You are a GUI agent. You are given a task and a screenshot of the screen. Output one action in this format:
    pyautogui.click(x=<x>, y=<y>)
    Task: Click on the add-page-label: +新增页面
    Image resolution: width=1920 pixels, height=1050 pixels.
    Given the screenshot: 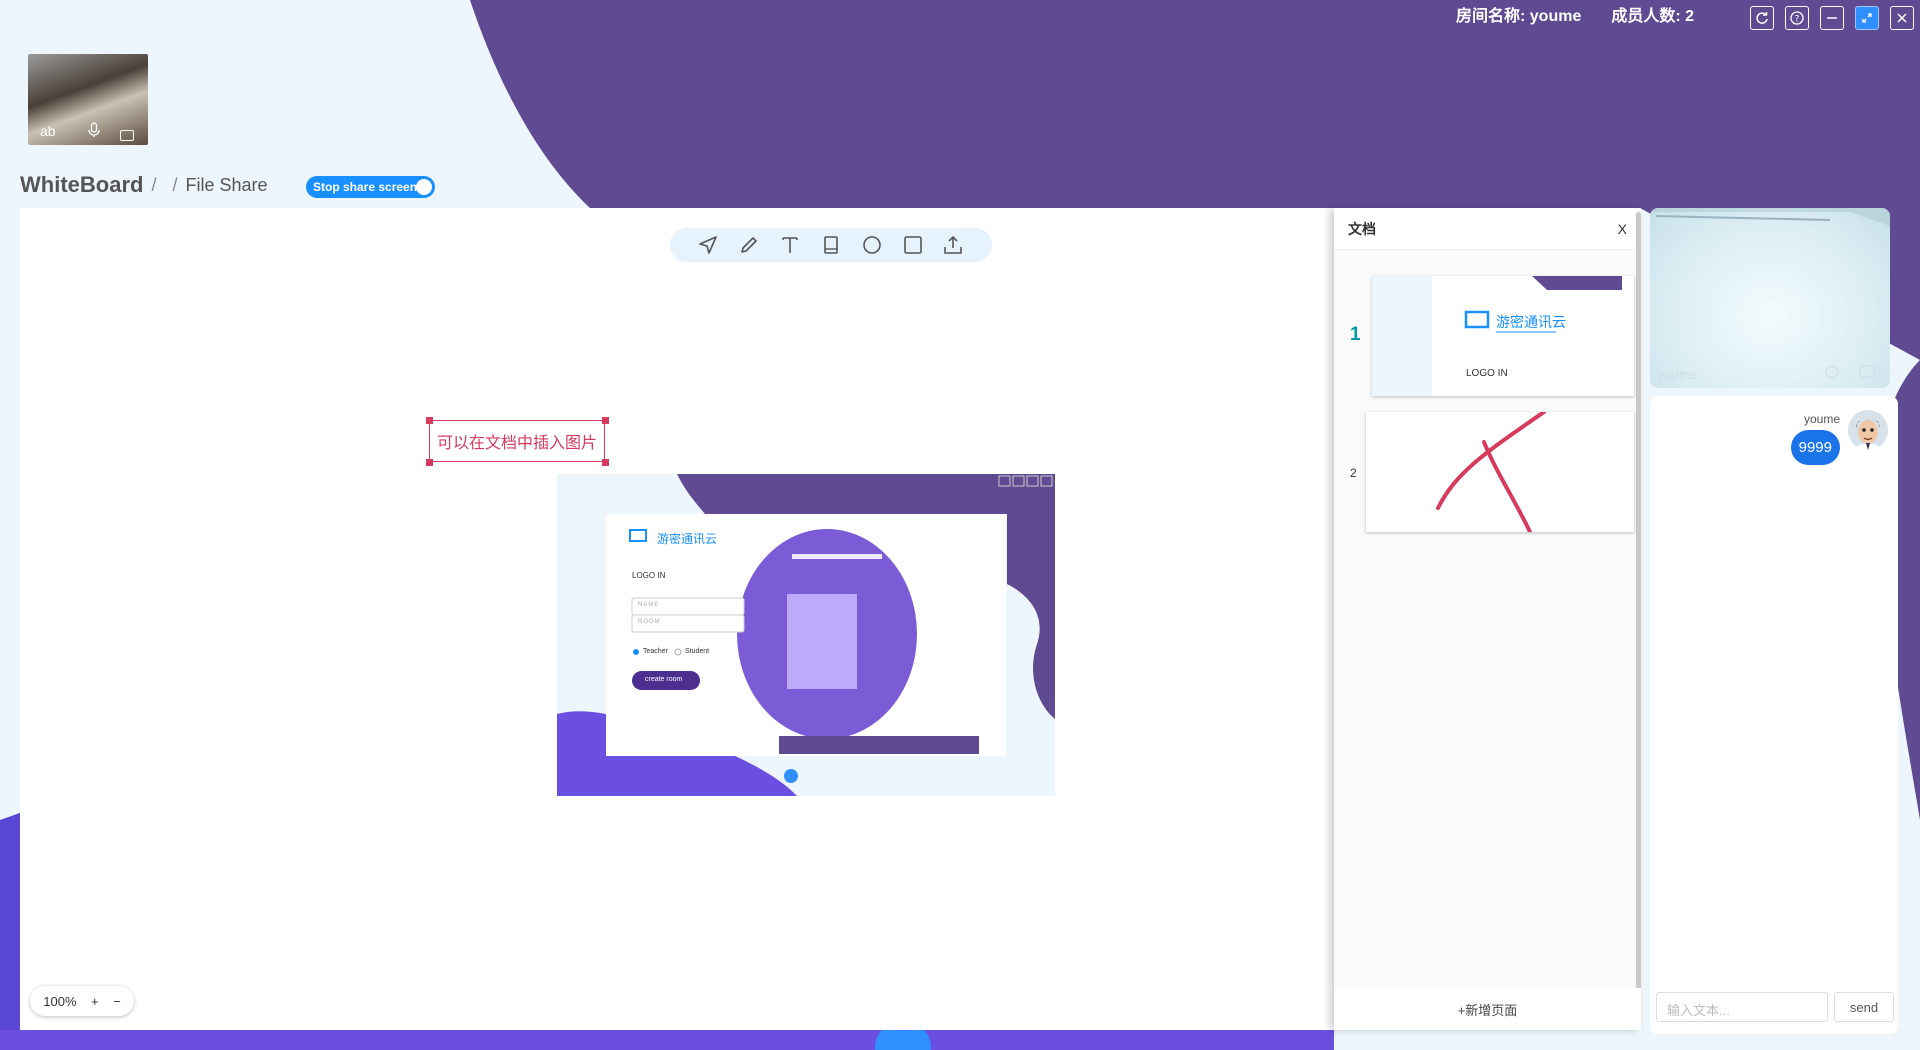 What is the action you would take?
    pyautogui.click(x=1487, y=1010)
    